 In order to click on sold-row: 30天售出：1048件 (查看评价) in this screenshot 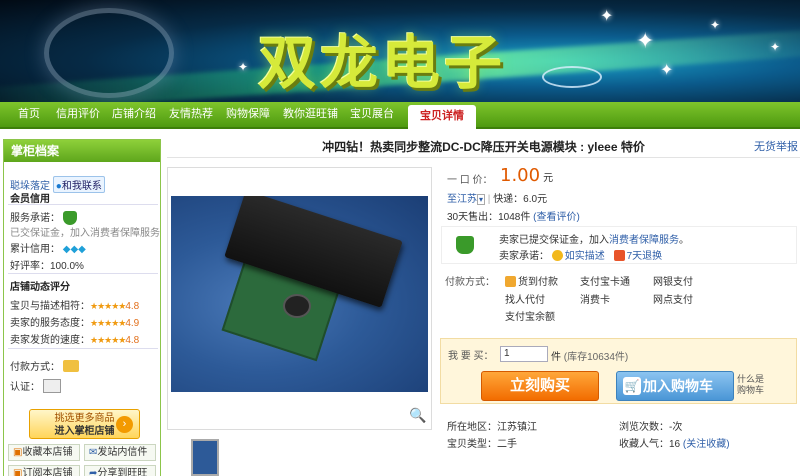, I will do `click(513, 215)`.